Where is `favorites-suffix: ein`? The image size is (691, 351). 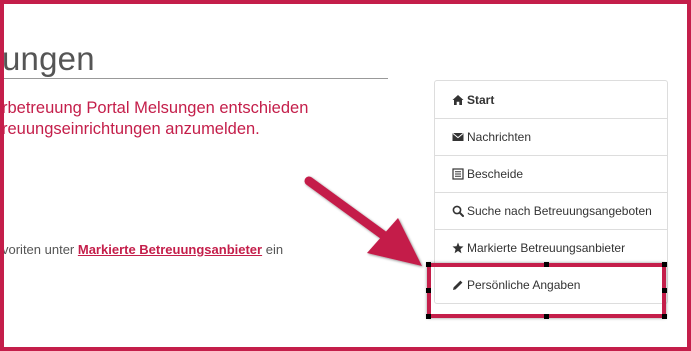 favorites-suffix: ein is located at coordinates (273, 249).